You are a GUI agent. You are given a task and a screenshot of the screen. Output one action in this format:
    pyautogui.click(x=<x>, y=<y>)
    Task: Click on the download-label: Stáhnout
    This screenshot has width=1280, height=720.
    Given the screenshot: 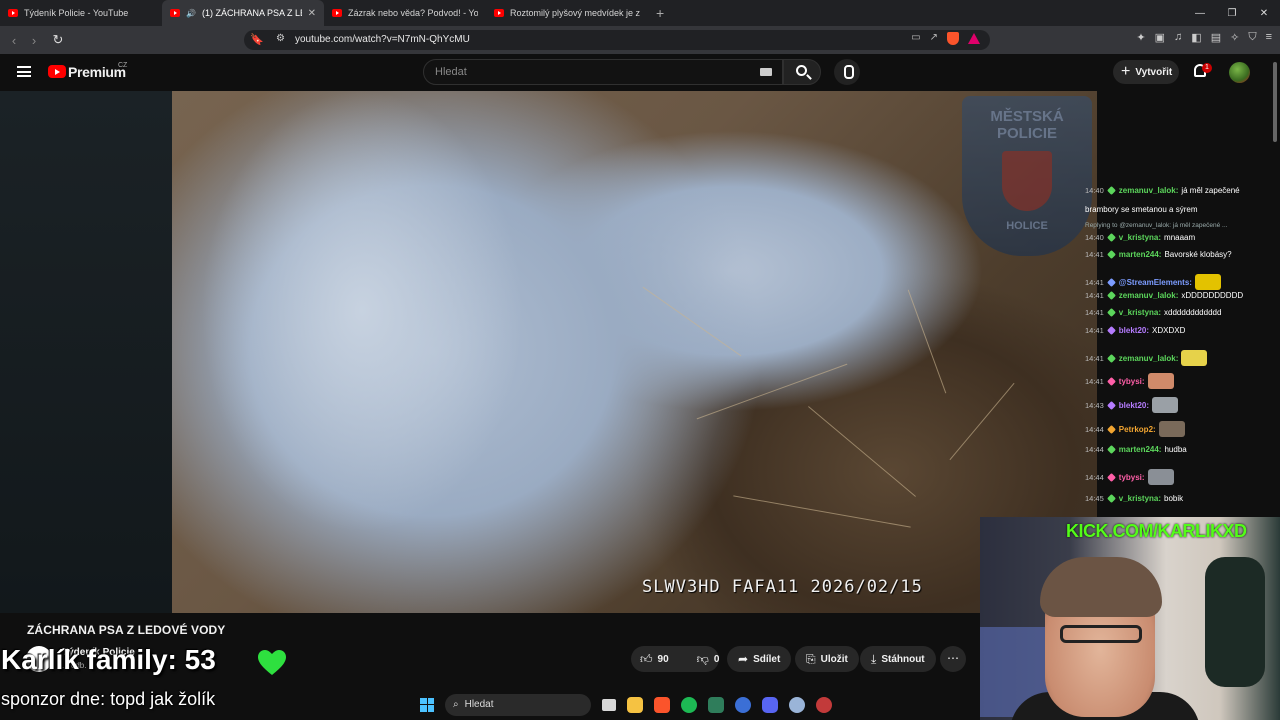 What is the action you would take?
    pyautogui.click(x=903, y=659)
    